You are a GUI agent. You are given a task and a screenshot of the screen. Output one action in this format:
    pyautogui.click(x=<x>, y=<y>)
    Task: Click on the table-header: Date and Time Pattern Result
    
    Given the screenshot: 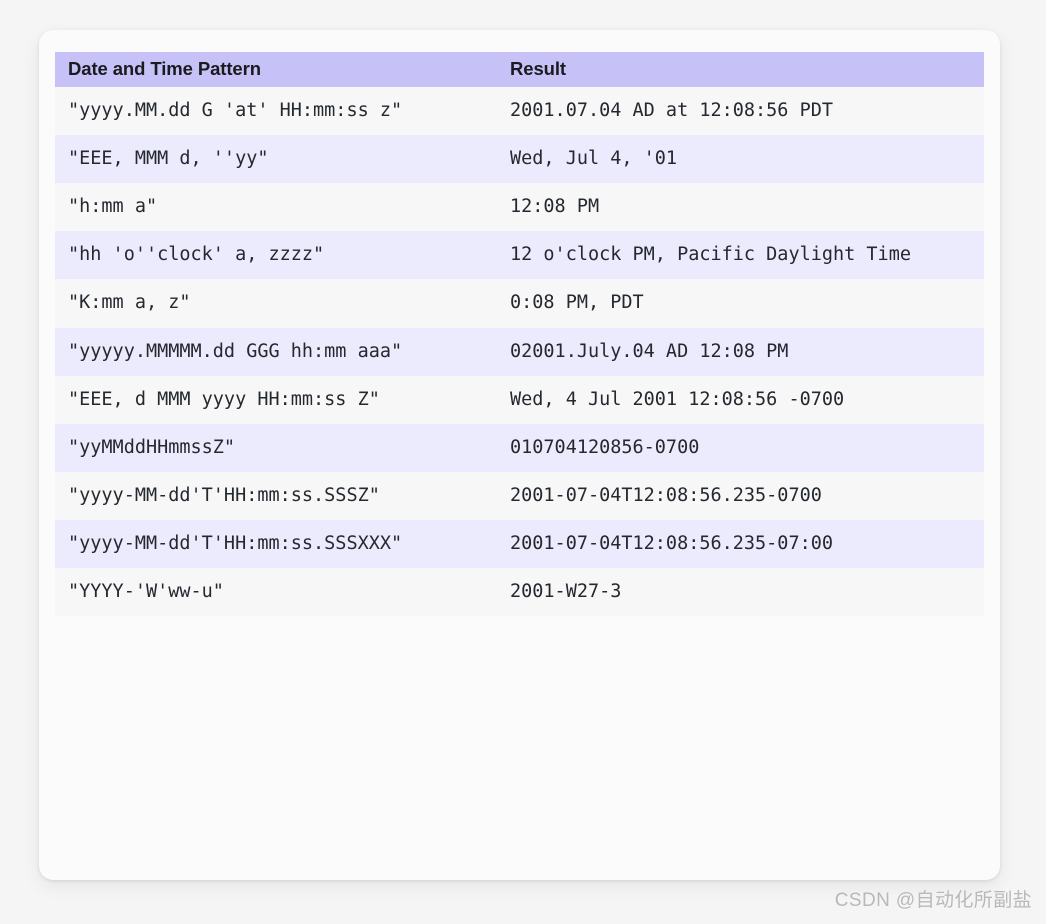 What is the action you would take?
    pyautogui.click(x=519, y=69)
    